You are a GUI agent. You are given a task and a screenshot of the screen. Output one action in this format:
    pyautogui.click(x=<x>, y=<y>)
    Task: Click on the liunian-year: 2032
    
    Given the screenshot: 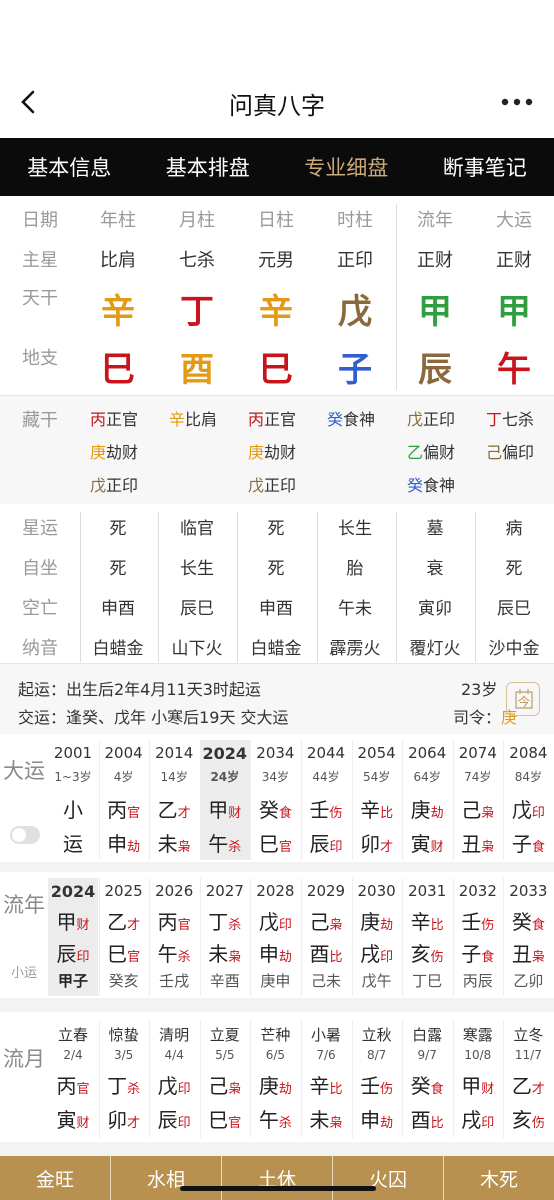 What is the action you would take?
    pyautogui.click(x=478, y=891)
    